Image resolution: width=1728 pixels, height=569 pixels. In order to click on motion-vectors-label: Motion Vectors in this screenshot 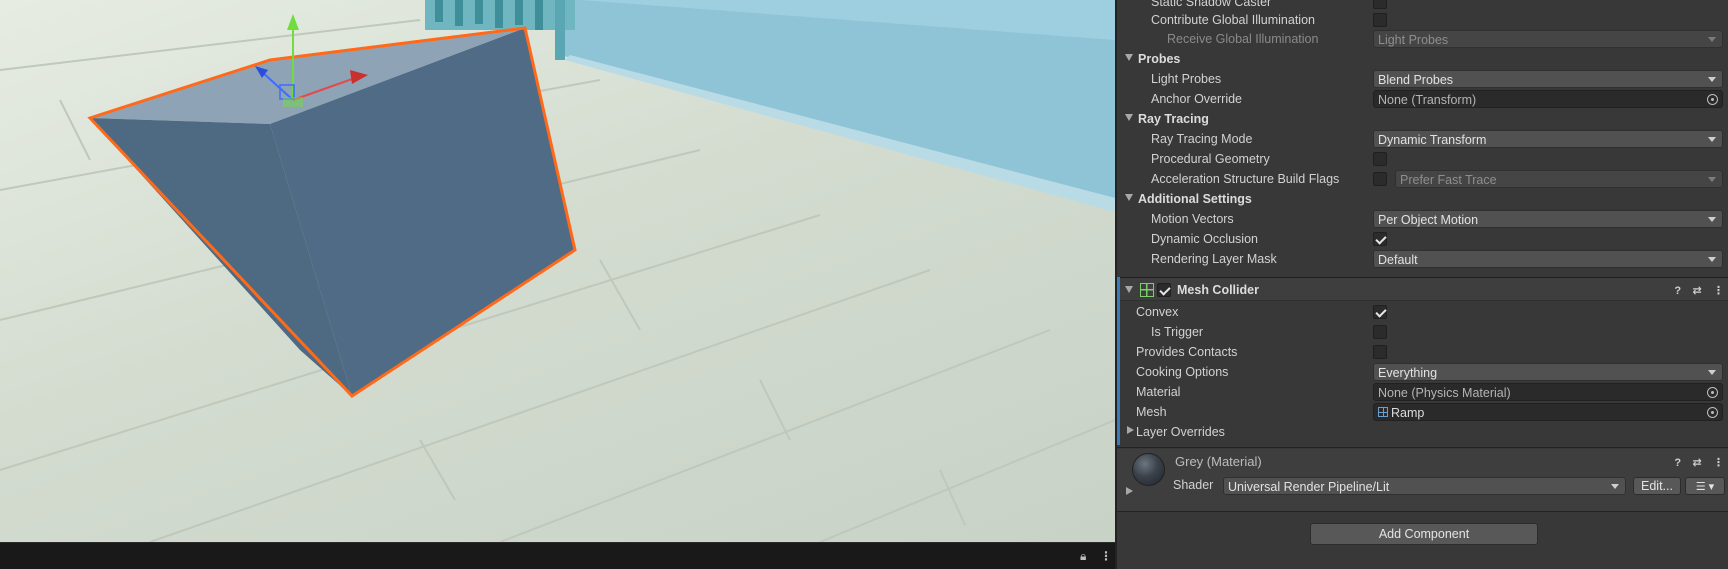, I will do `click(1192, 219)`.